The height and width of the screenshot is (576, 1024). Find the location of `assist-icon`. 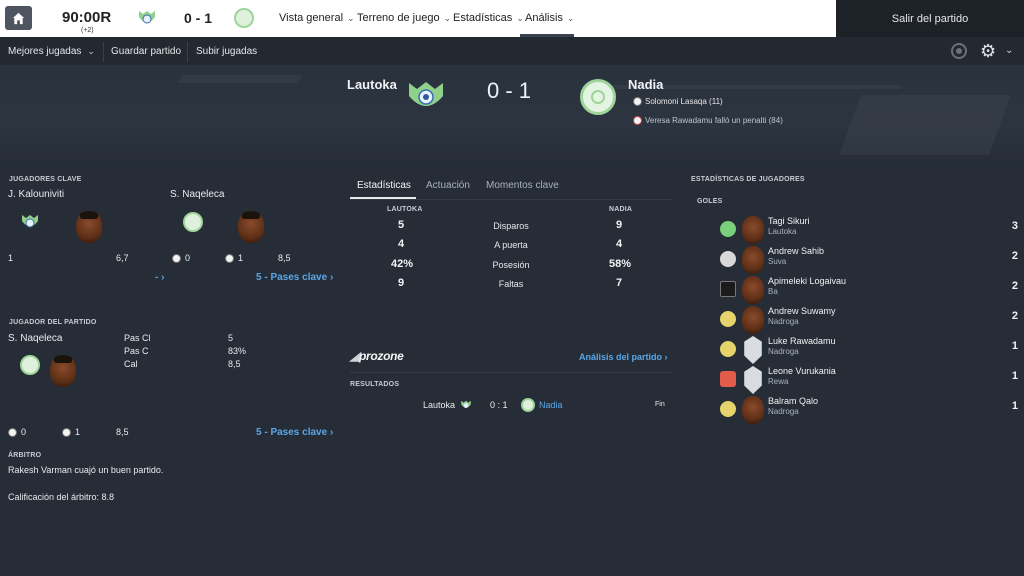

assist-icon is located at coordinates (229, 258).